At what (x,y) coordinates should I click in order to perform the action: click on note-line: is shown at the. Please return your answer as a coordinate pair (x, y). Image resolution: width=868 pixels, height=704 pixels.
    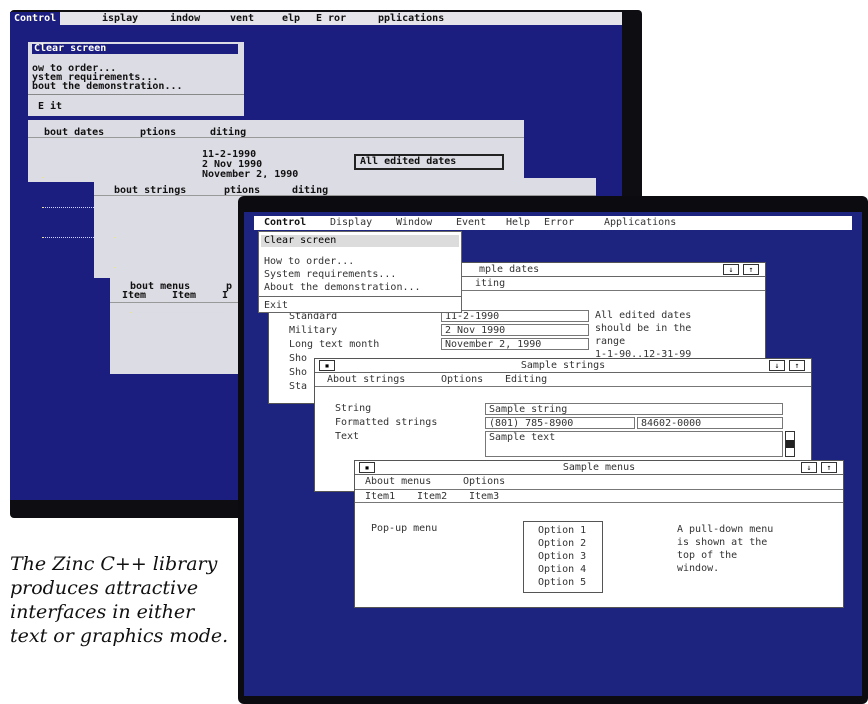
    Looking at the image, I should click on (722, 542).